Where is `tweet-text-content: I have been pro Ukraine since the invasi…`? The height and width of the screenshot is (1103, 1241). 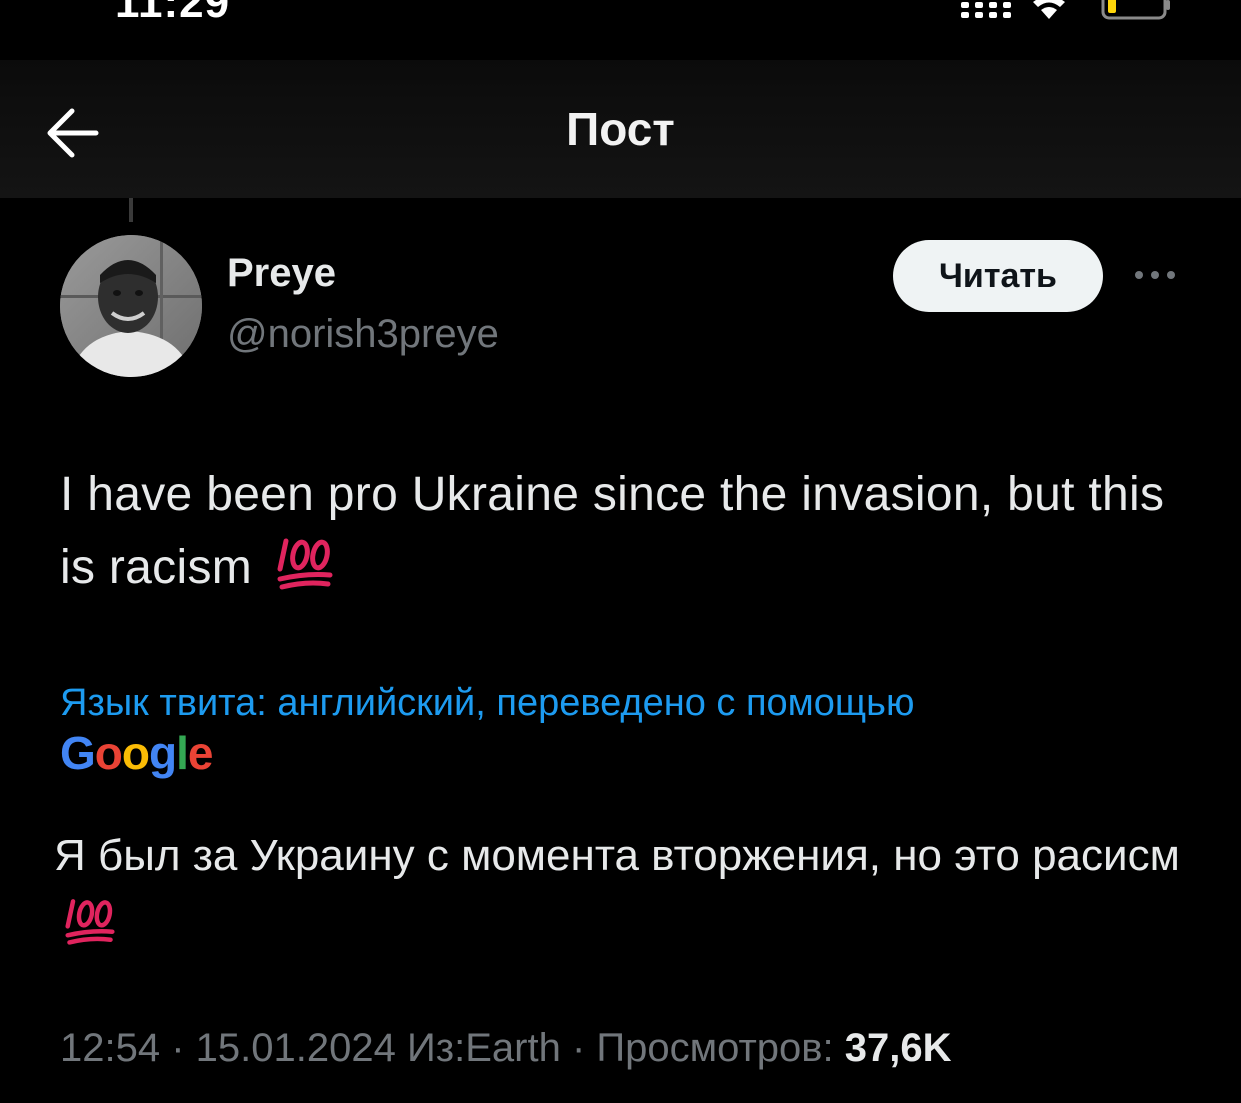 tweet-text-content: I have been pro Ukraine since the invasi… is located at coordinates (612, 531).